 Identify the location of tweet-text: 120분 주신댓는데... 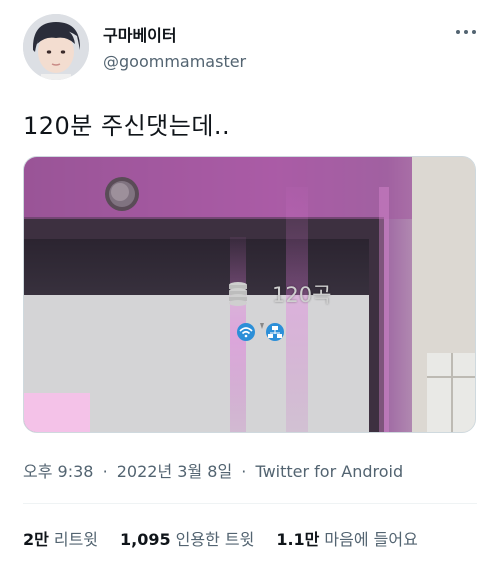
(127, 126).